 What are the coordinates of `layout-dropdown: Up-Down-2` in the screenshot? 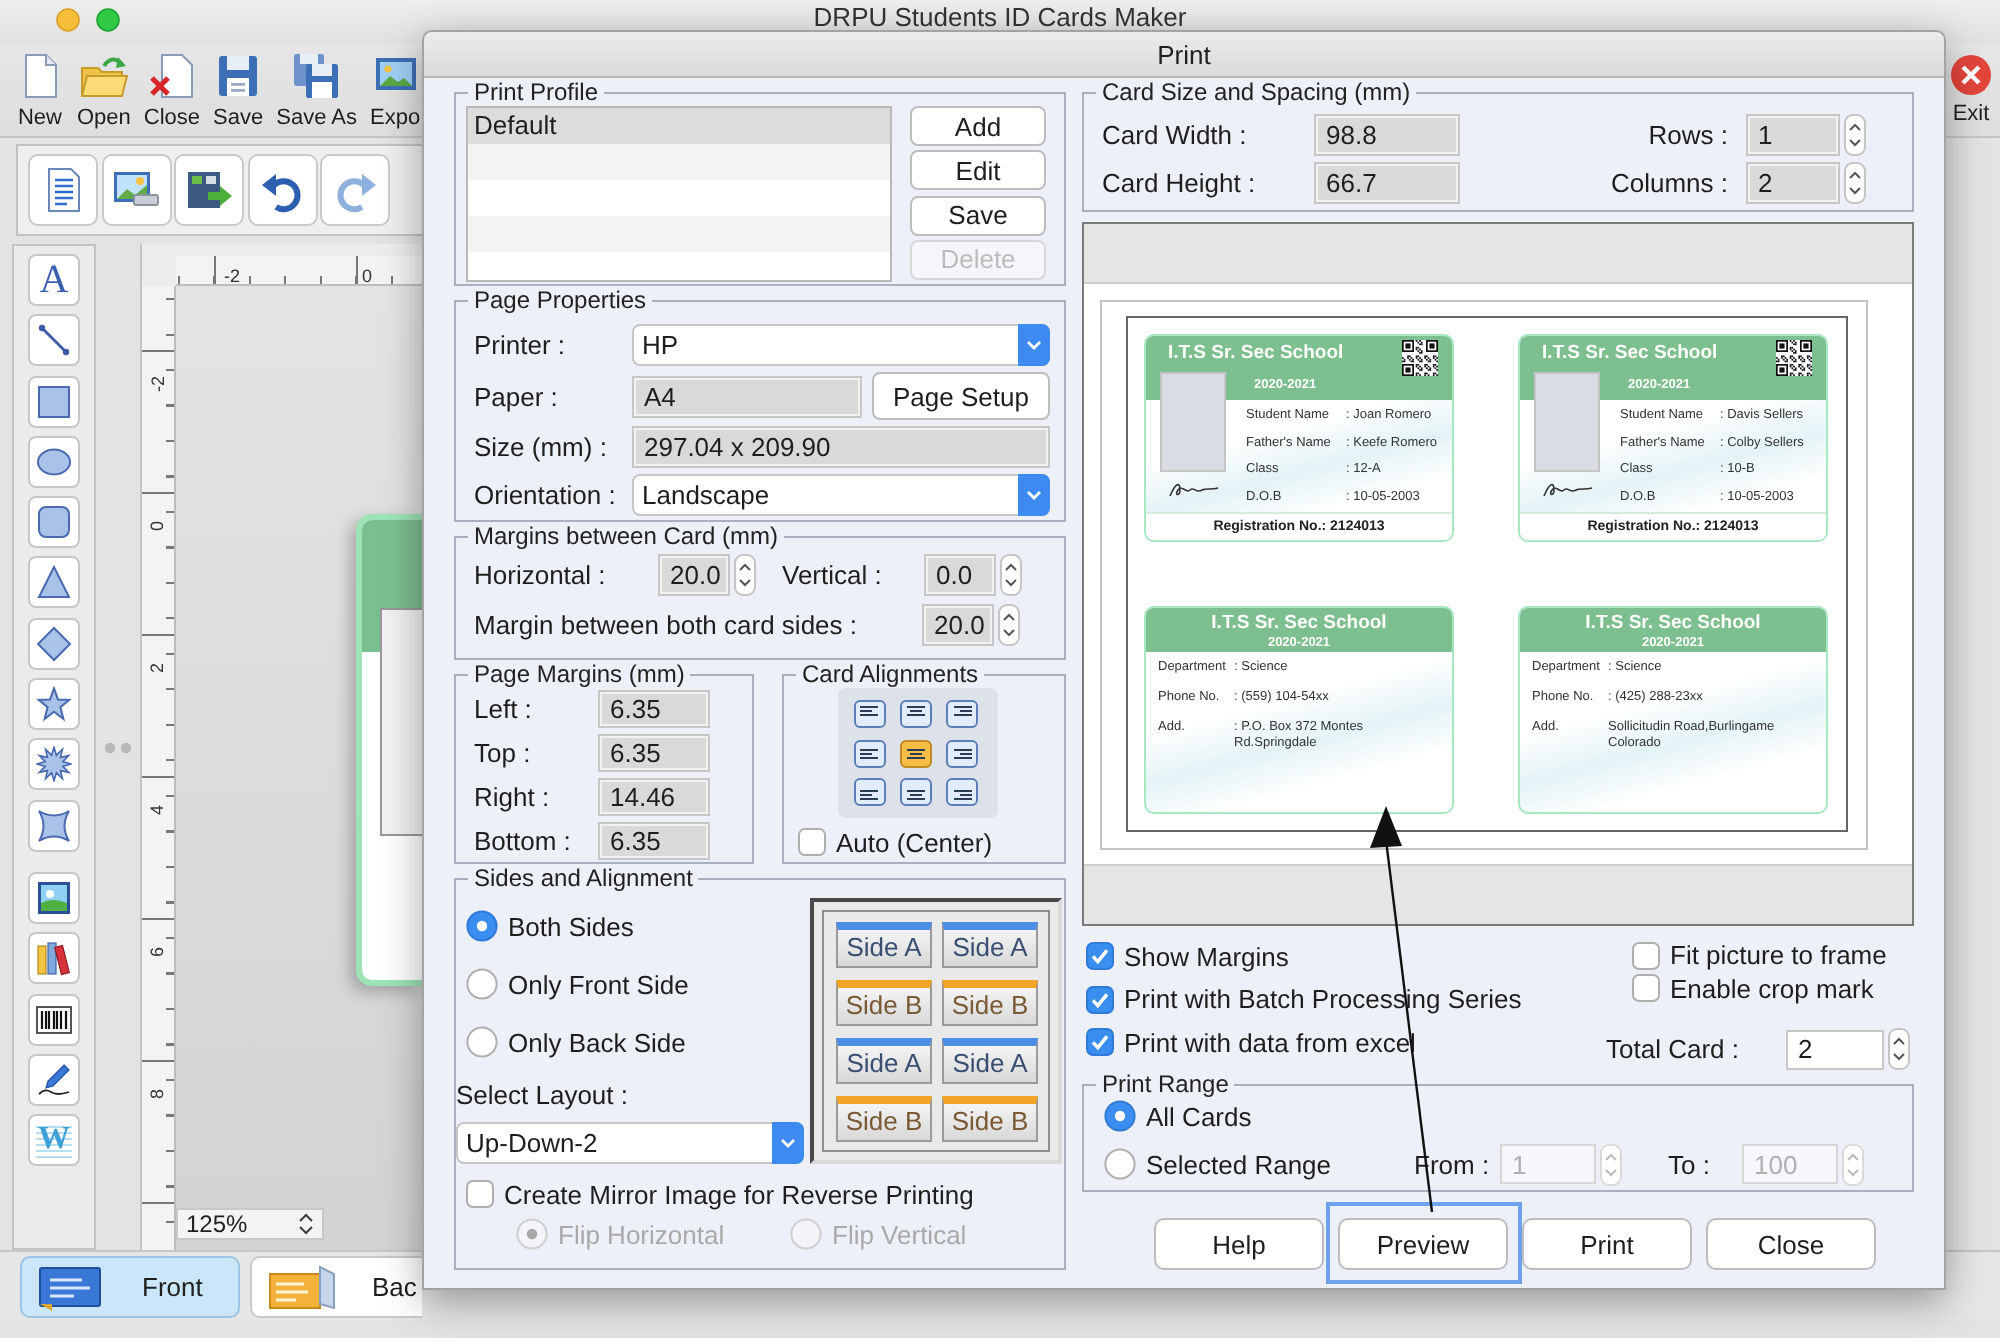 It's located at (630, 1143).